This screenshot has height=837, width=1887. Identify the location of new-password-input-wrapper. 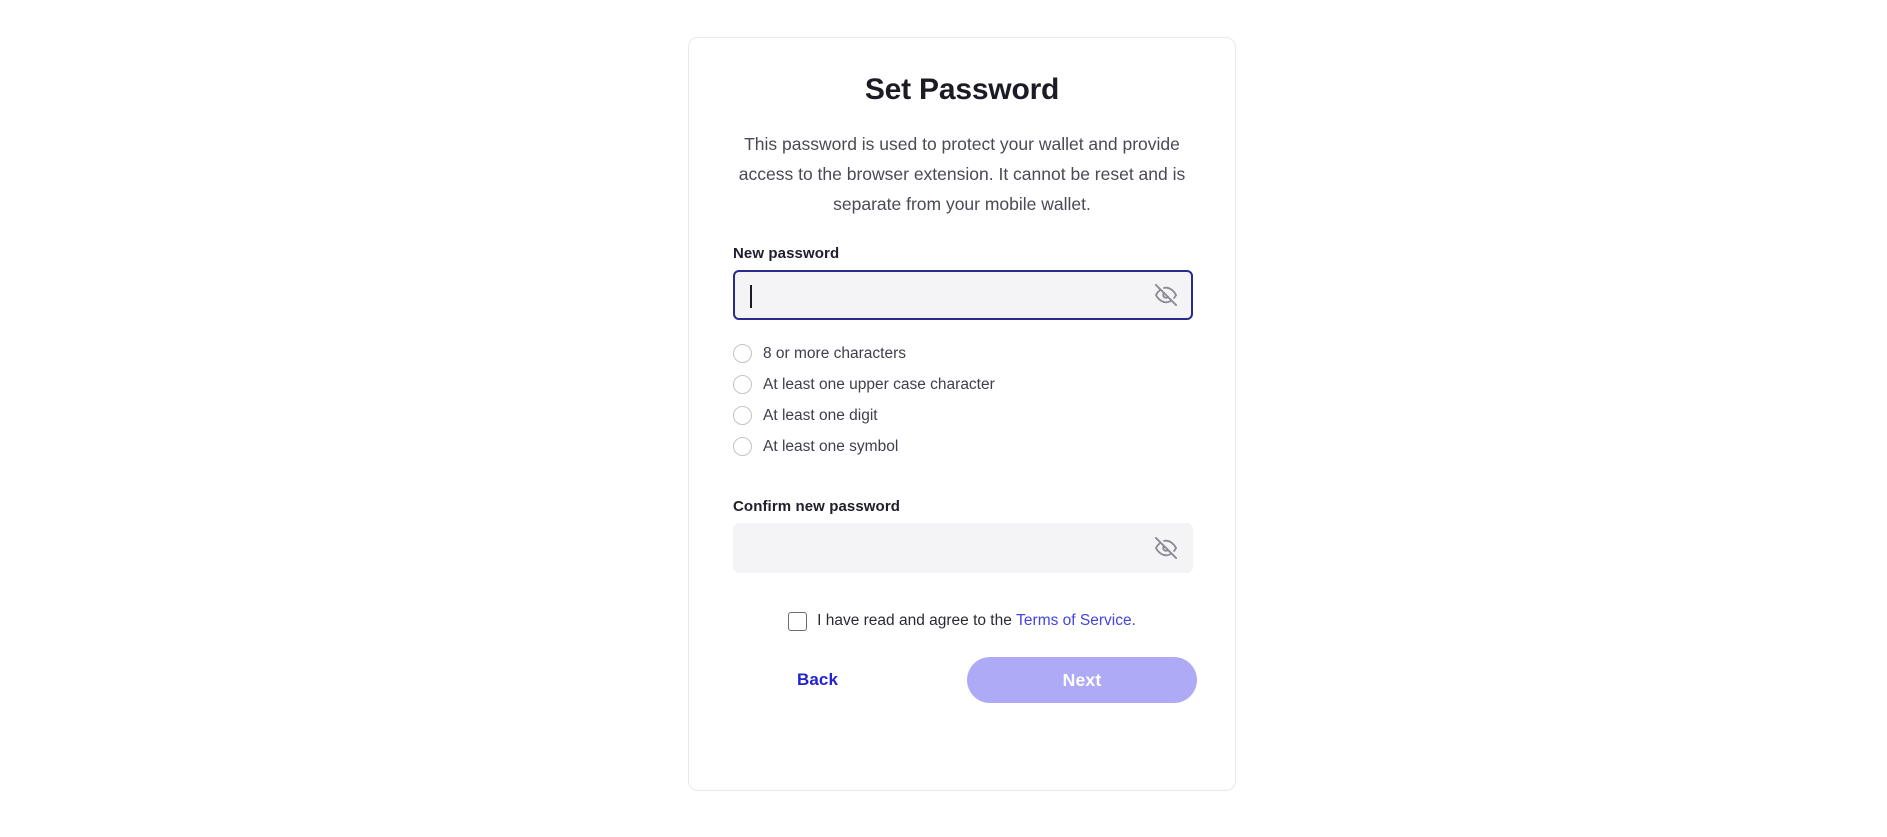
(963, 295).